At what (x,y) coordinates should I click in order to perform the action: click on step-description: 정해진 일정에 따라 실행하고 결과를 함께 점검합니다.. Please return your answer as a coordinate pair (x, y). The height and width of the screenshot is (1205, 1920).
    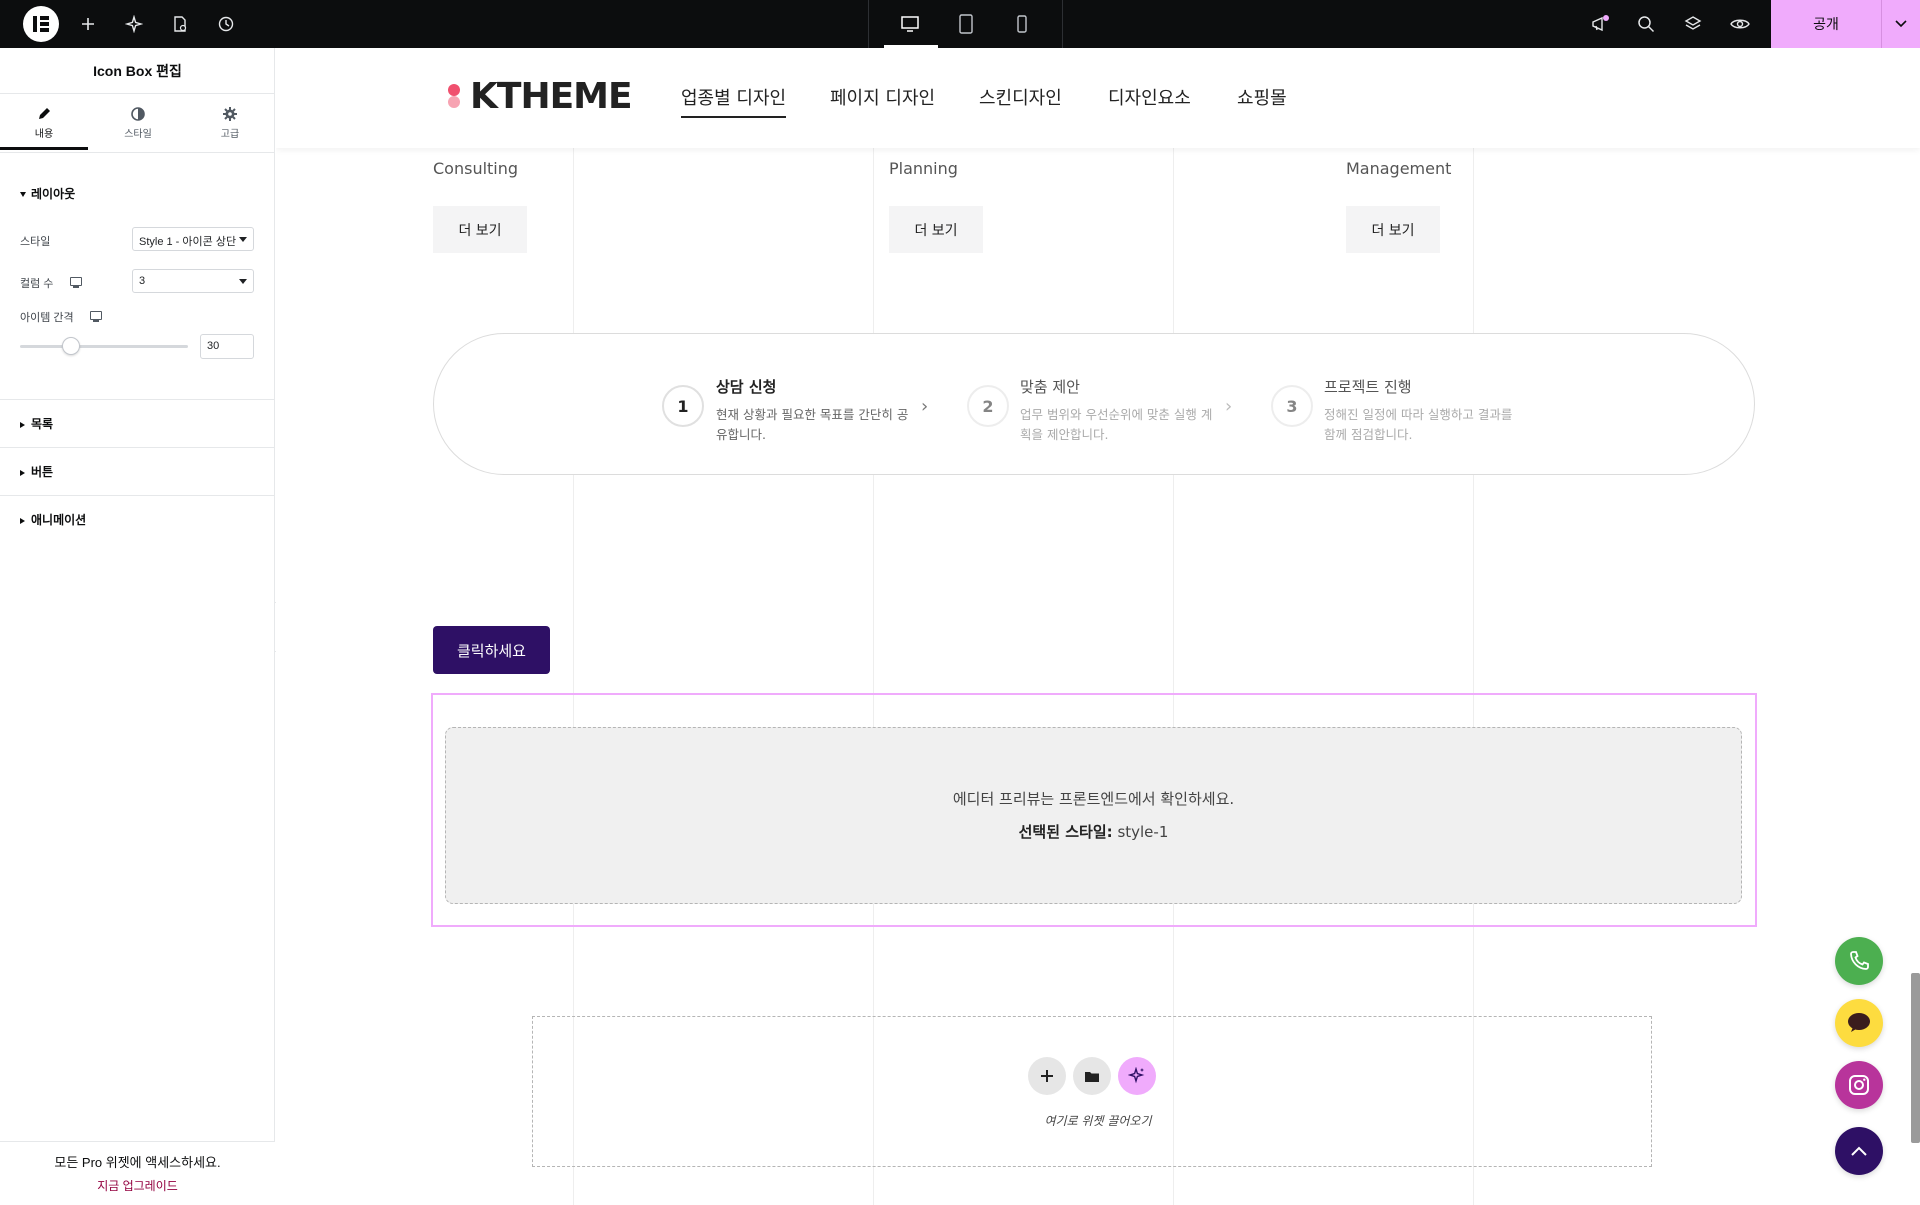
    Looking at the image, I should click on (1418, 424).